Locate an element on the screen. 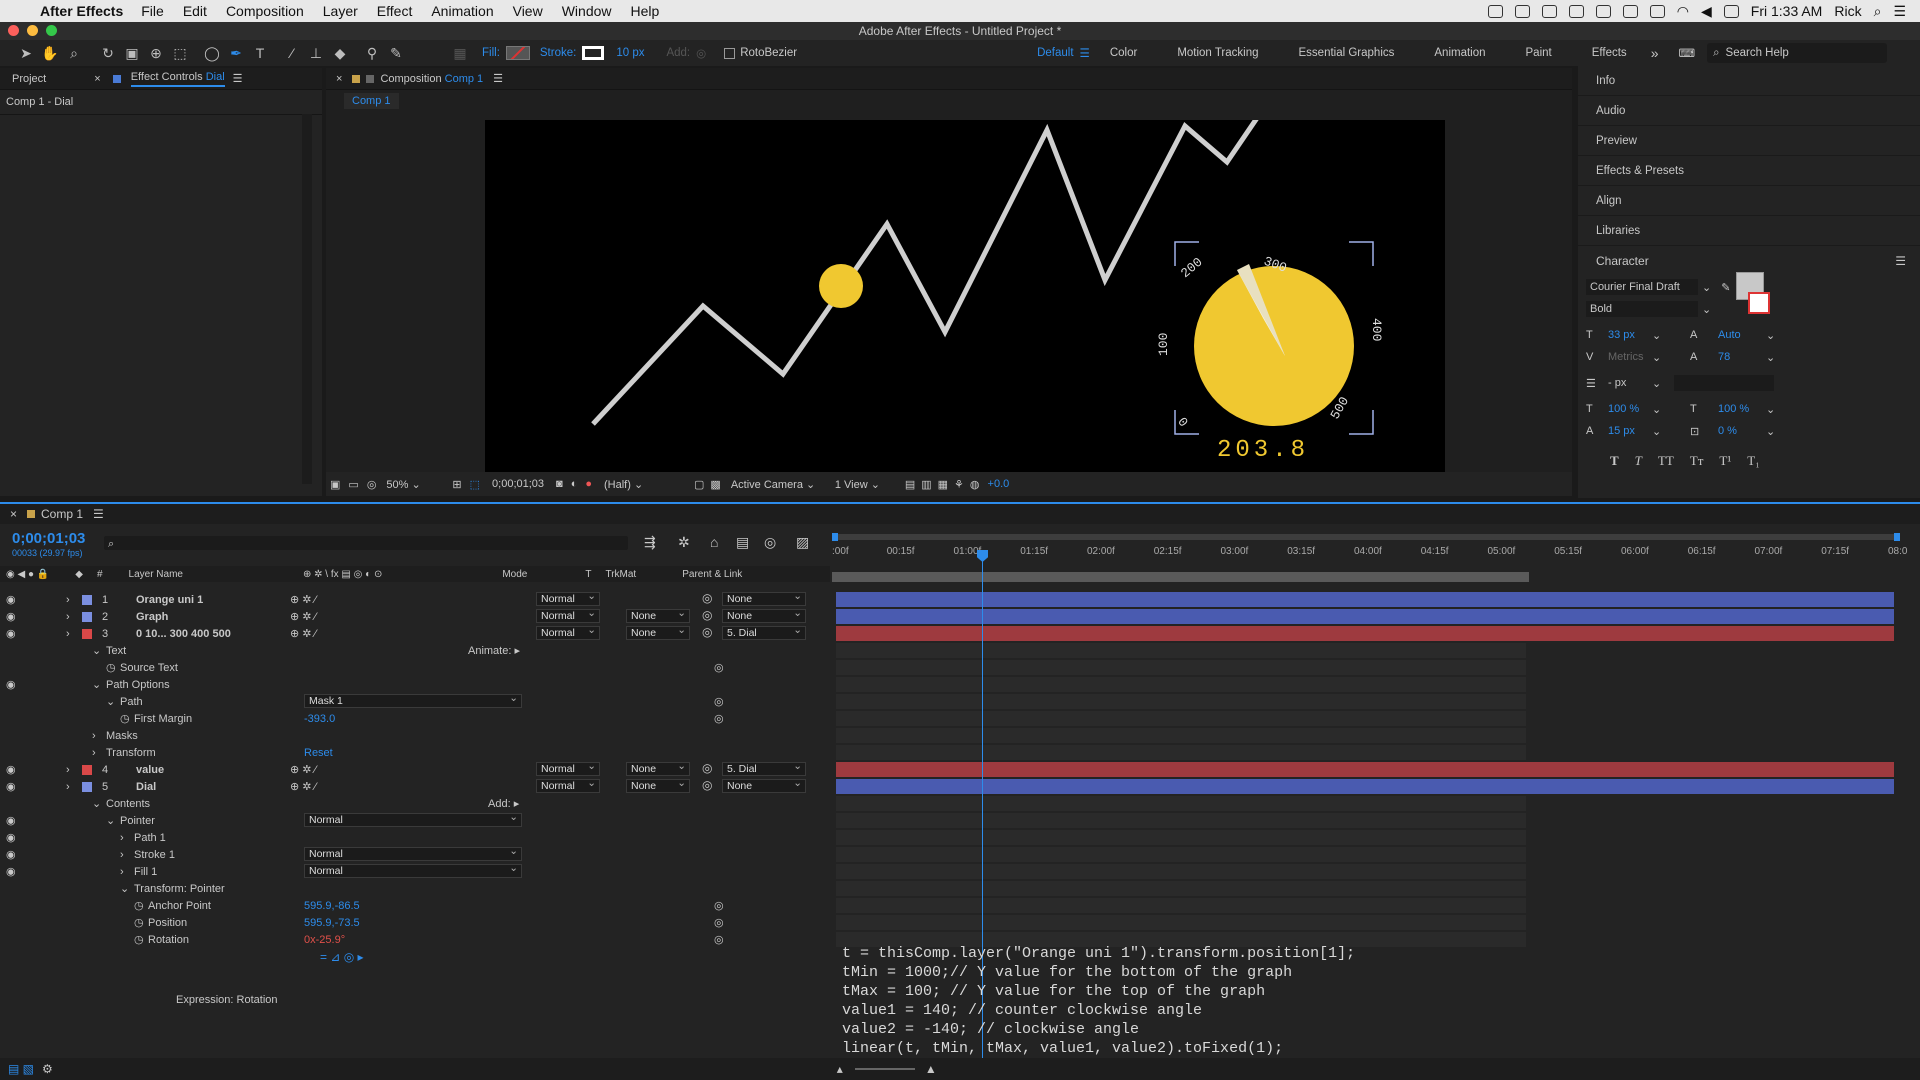 This screenshot has height=1080, width=1920. menu-layer: Layer is located at coordinates (340, 11).